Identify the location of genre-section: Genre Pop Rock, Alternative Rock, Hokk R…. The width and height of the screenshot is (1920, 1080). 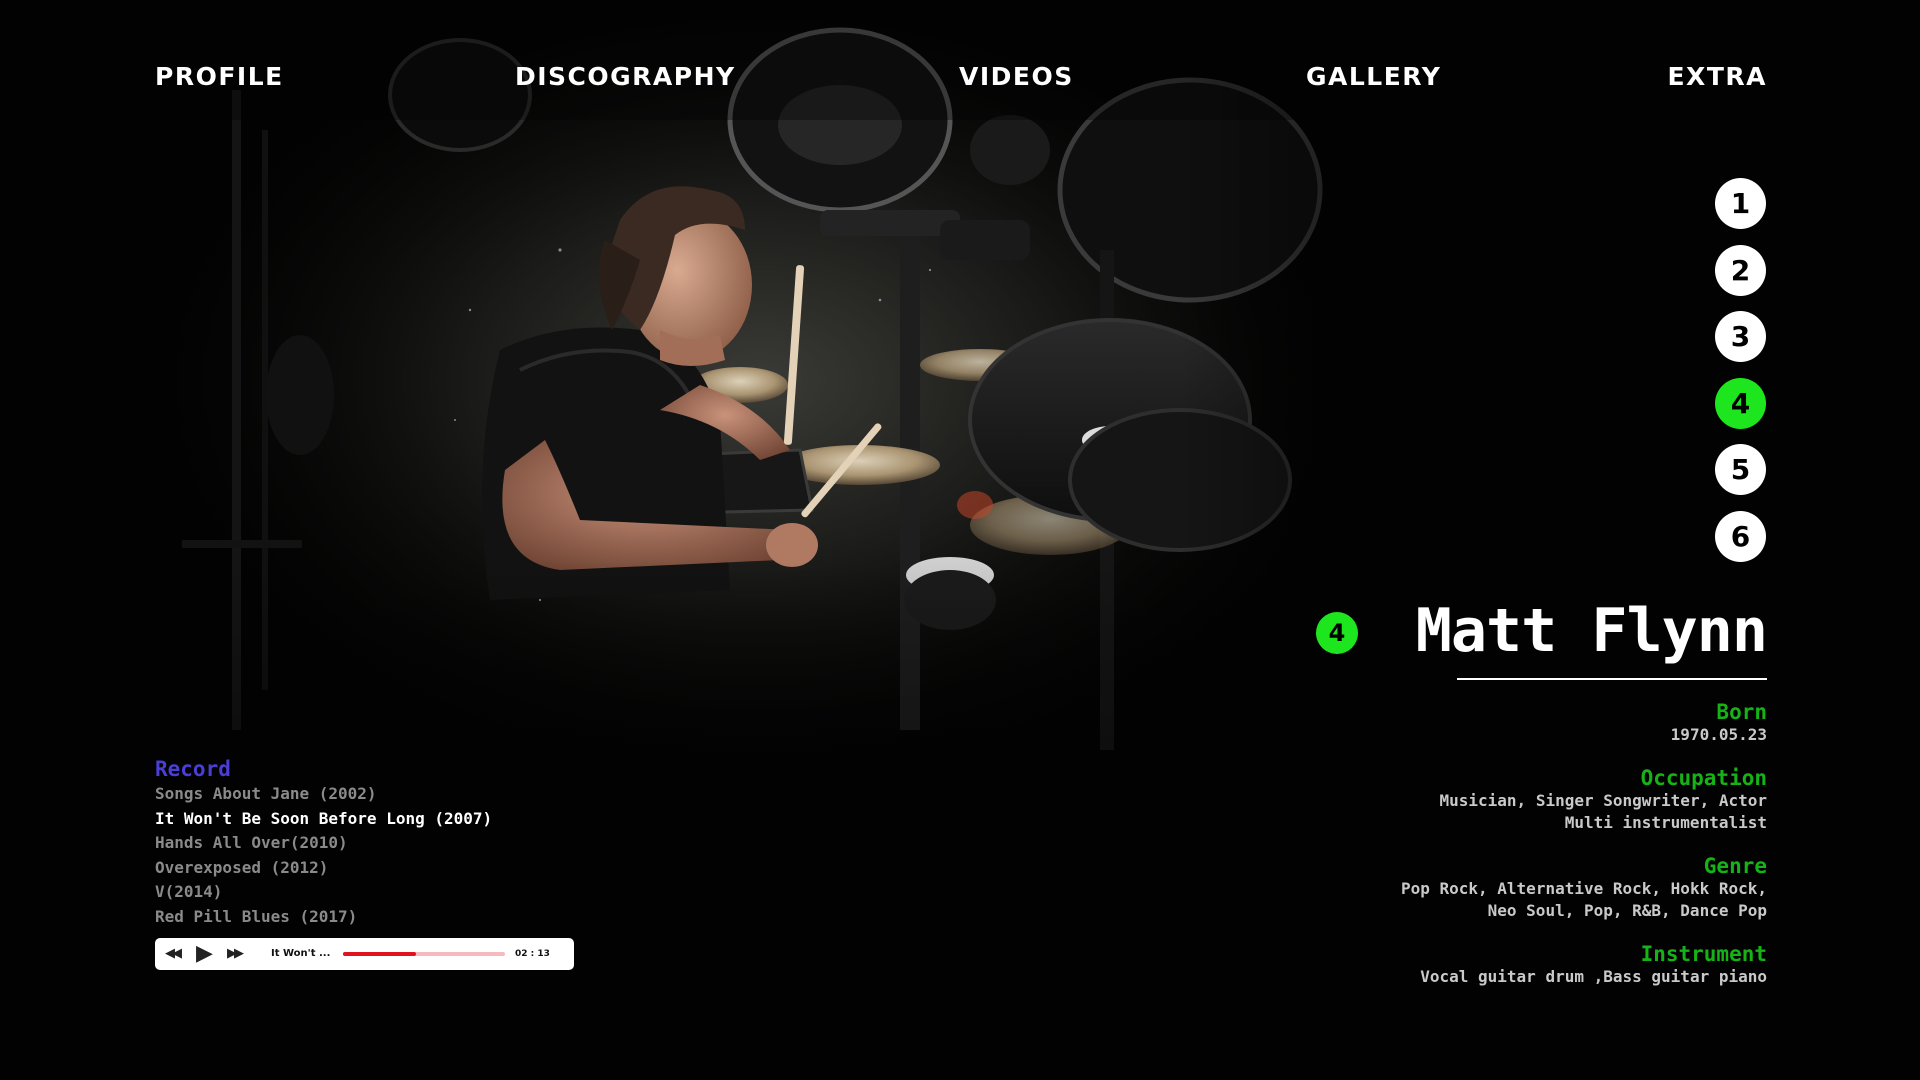
(1487, 888).